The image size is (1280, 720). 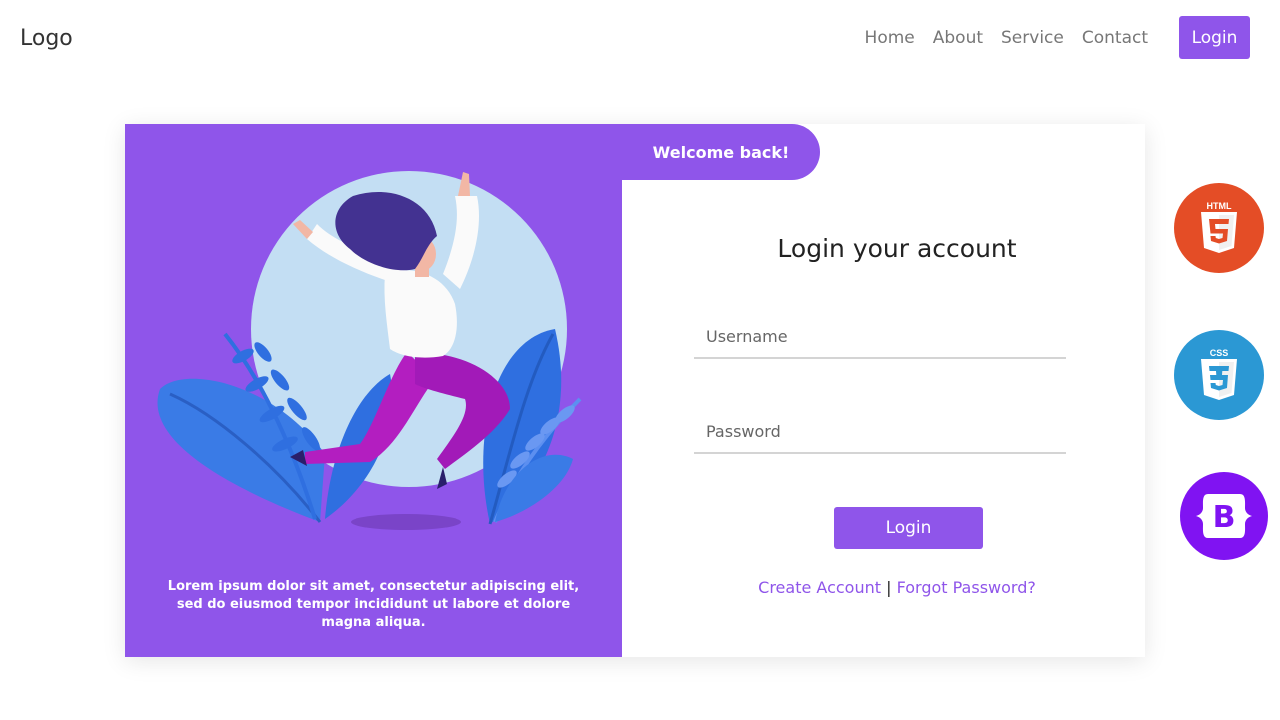 What do you see at coordinates (640, 39) in the screenshot?
I see `navbar: Logo Home About Service Contact Login` at bounding box center [640, 39].